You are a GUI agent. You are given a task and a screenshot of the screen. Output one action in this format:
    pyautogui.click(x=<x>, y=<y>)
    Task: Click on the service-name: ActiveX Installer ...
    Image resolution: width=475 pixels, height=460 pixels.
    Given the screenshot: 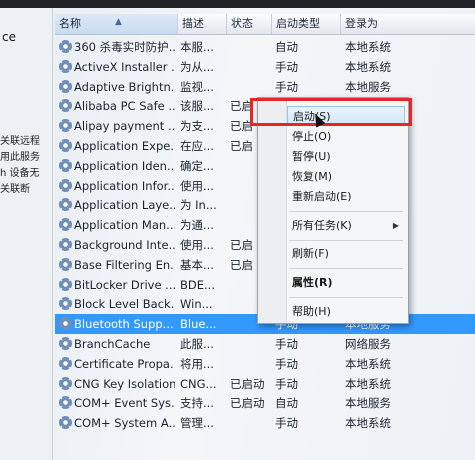 What is the action you would take?
    pyautogui.click(x=124, y=66)
    